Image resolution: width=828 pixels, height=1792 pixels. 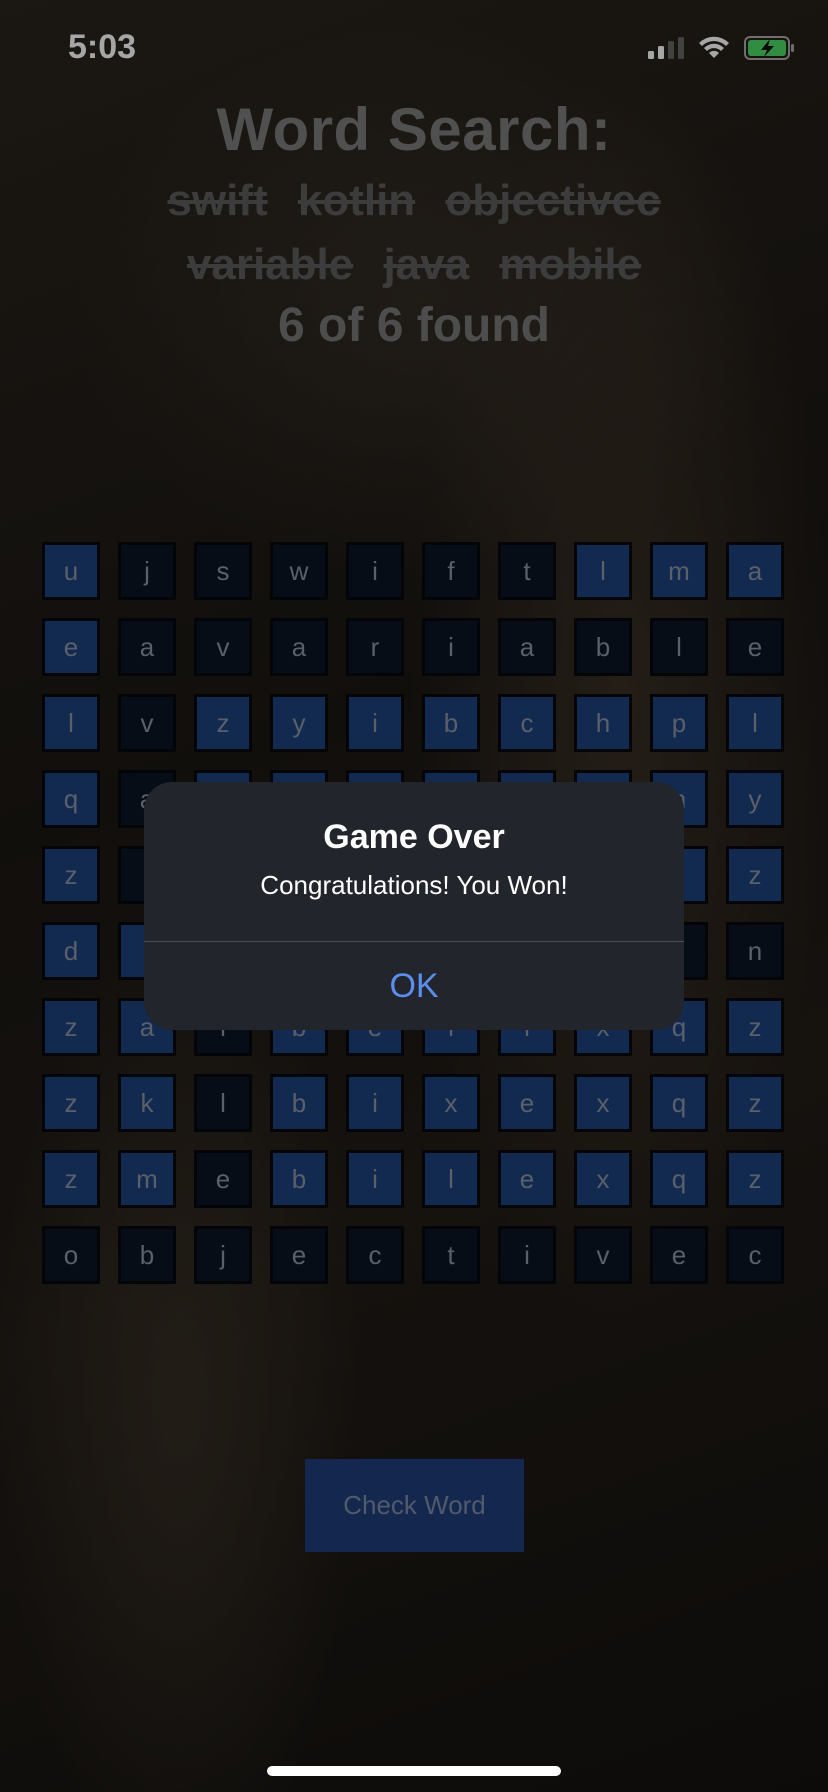 What do you see at coordinates (414, 837) in the screenshot?
I see `alert-title: Game Over` at bounding box center [414, 837].